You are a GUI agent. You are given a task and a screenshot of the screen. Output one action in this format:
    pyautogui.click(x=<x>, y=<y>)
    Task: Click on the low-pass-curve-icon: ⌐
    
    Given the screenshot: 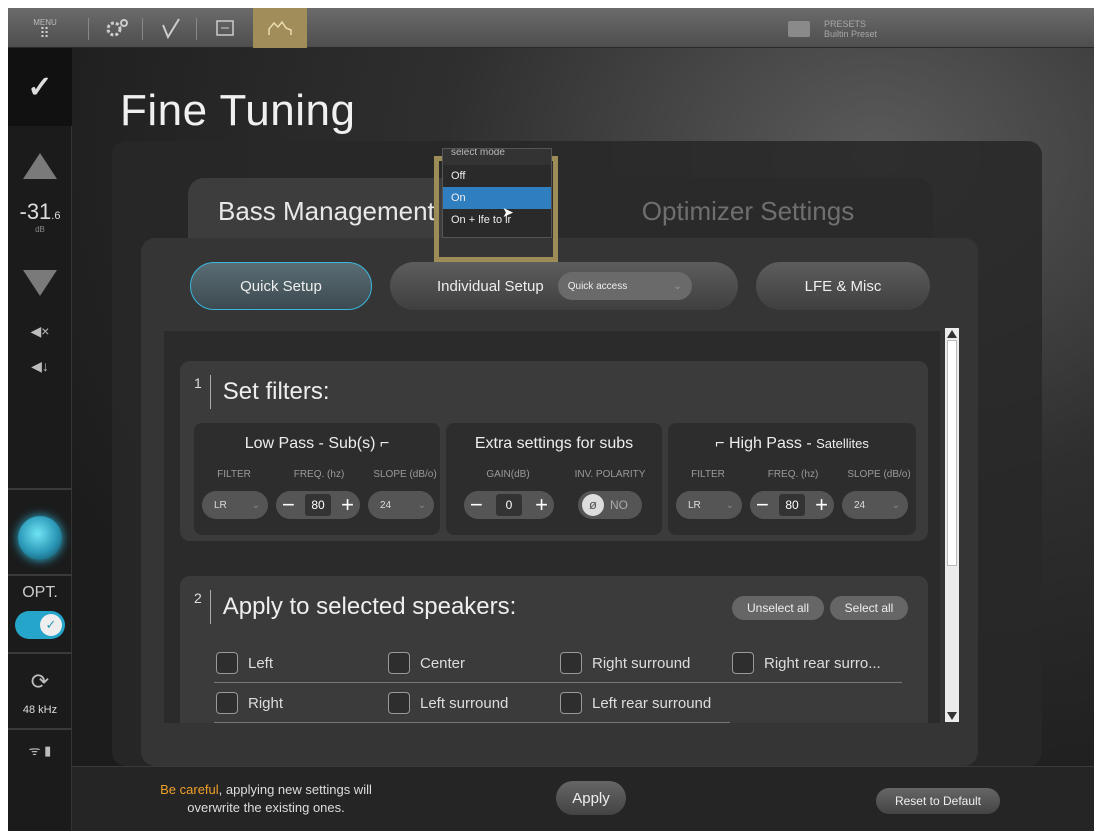 What is the action you would take?
    pyautogui.click(x=384, y=443)
    